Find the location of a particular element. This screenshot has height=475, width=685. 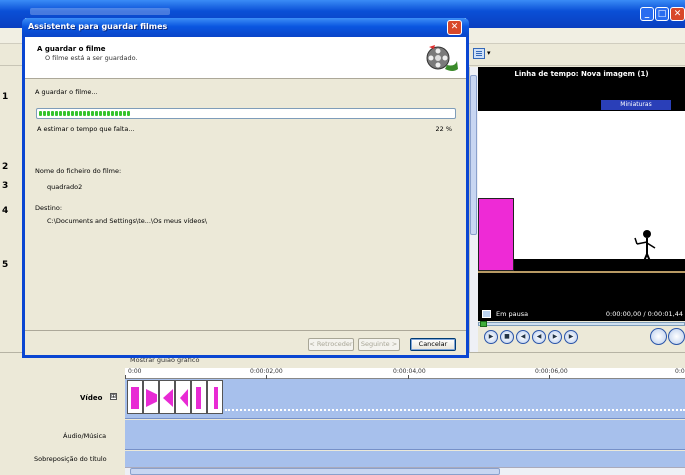

preview-status-bar: Em pausa 0:00:00,00 / 0:00:01,44 is located at coordinates (581, 314).